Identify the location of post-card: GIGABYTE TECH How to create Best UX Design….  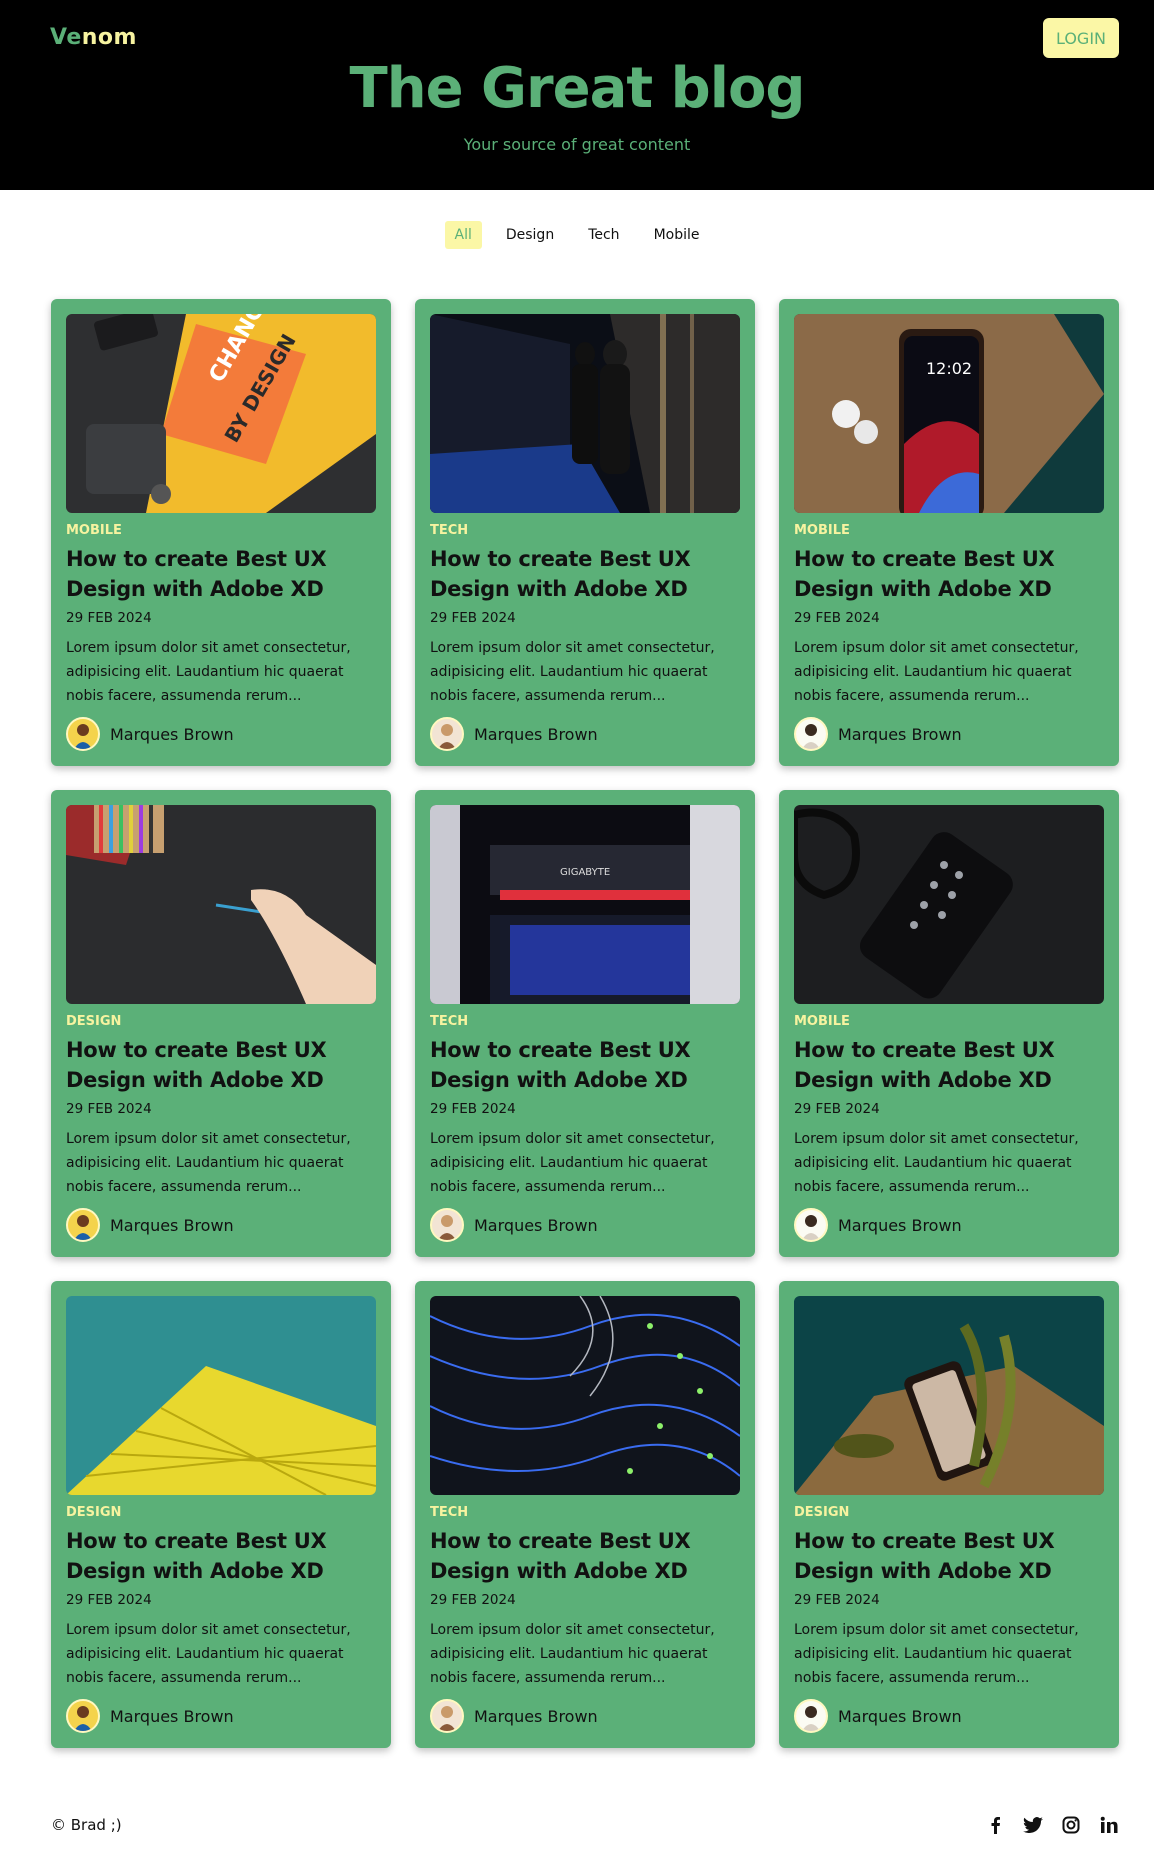
(585, 1023).